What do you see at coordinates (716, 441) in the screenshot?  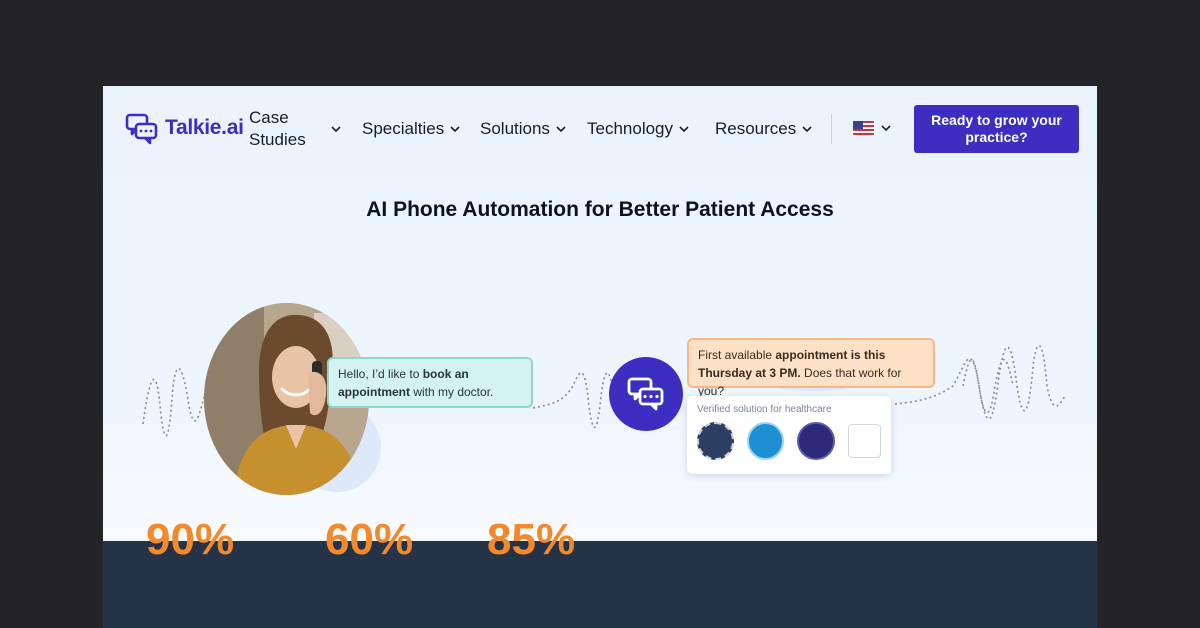 I see `hipaa-badge-icon` at bounding box center [716, 441].